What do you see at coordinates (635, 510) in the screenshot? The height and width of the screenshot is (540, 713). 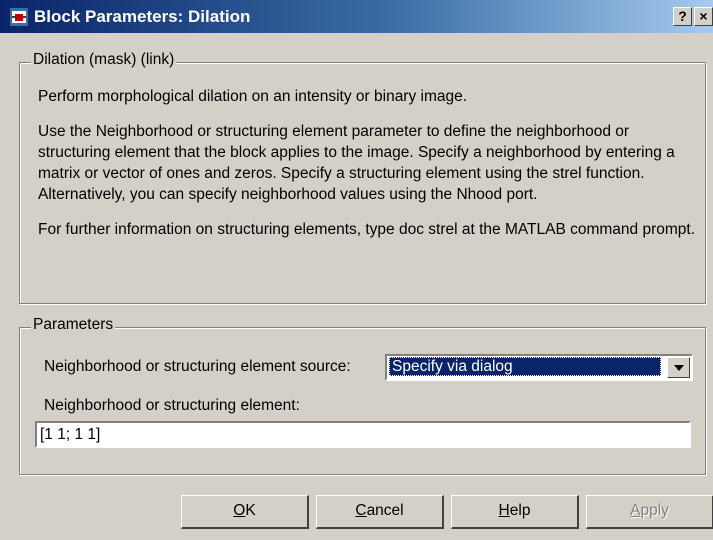 I see `apply-mnemonic: A` at bounding box center [635, 510].